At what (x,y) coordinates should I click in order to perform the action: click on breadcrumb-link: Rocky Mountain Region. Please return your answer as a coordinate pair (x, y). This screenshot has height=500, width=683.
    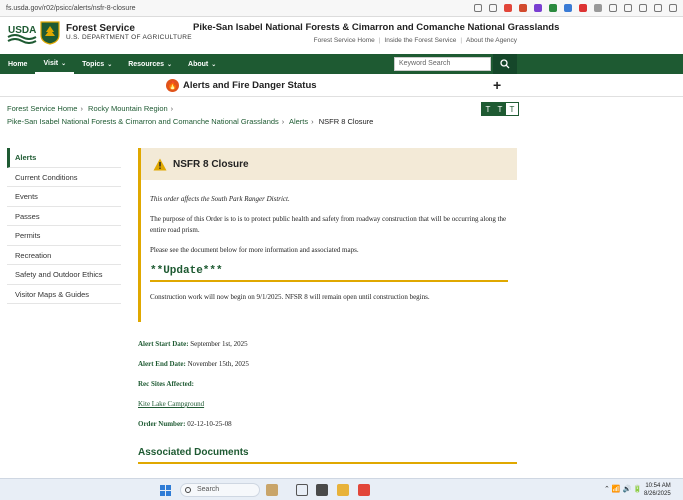
    Looking at the image, I should click on (128, 108).